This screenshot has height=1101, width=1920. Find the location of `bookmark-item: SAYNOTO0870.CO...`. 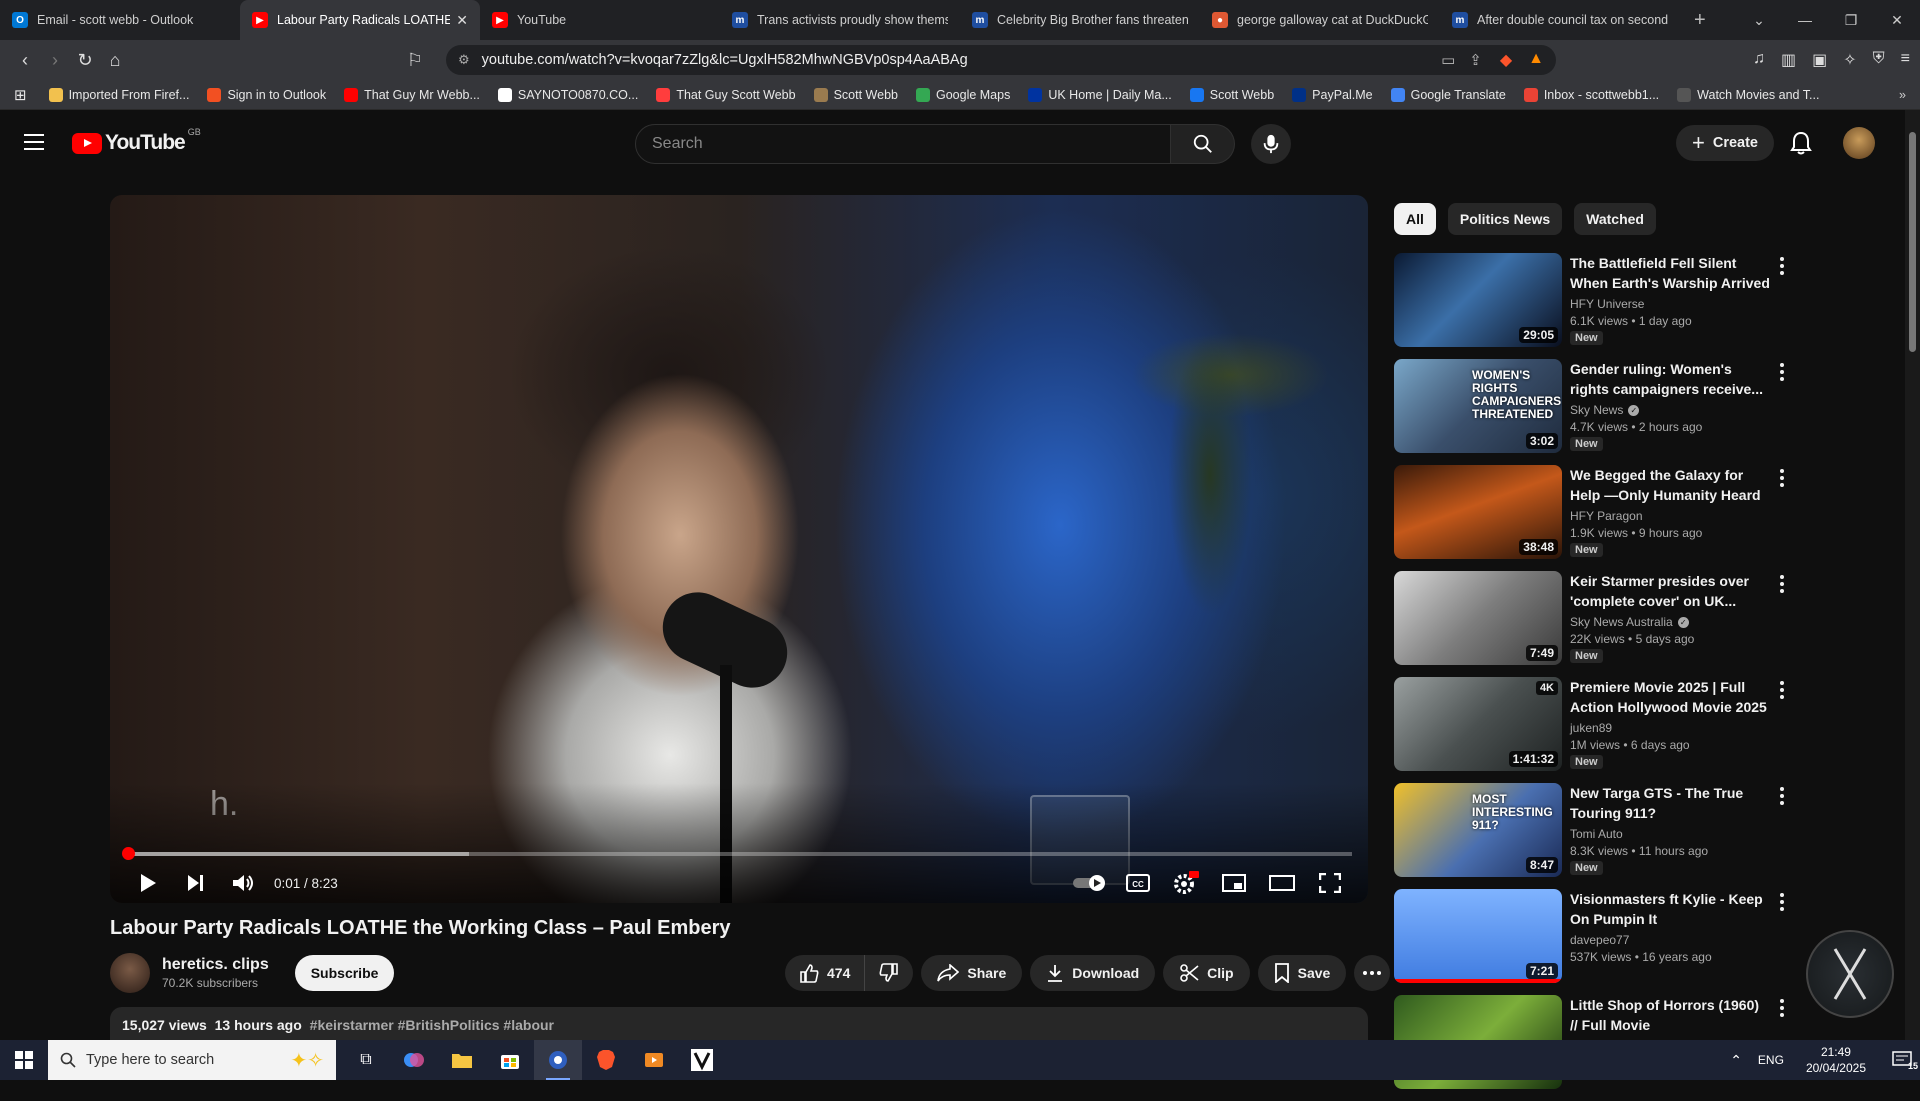

bookmark-item: SAYNOTO0870.CO... is located at coordinates (567, 94).